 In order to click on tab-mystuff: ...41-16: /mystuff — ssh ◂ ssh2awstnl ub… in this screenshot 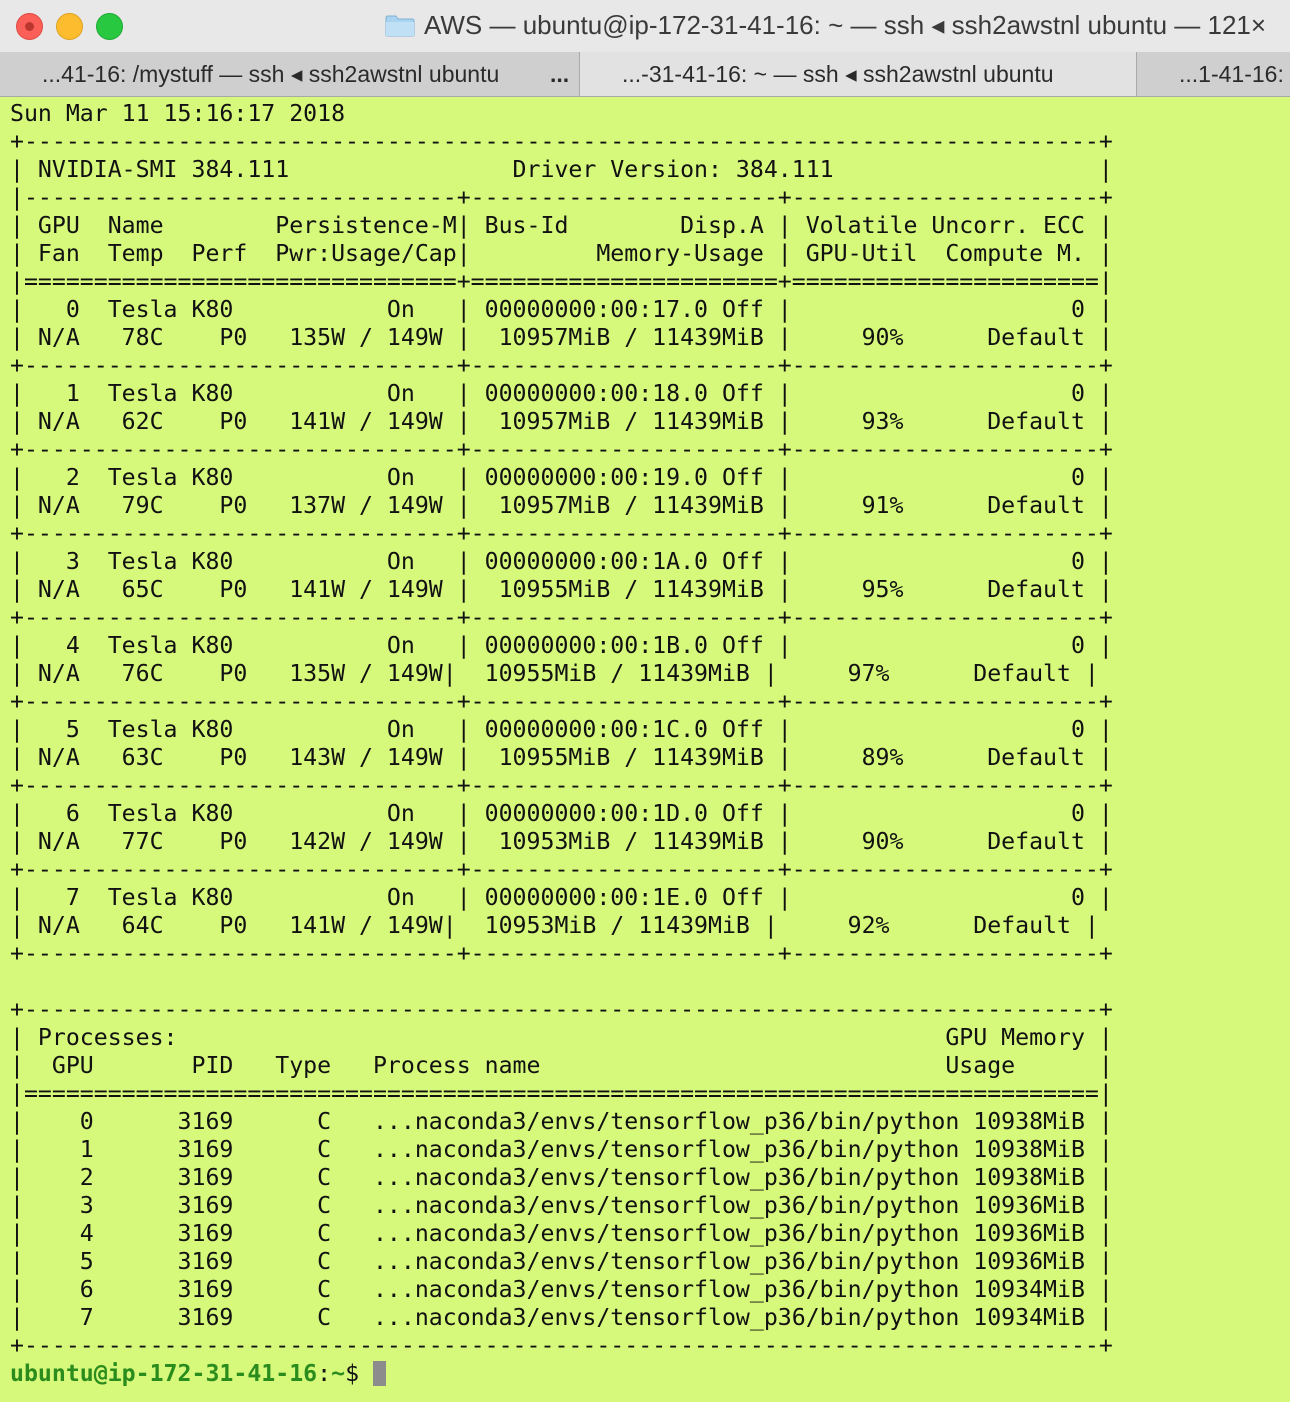, I will do `click(290, 74)`.